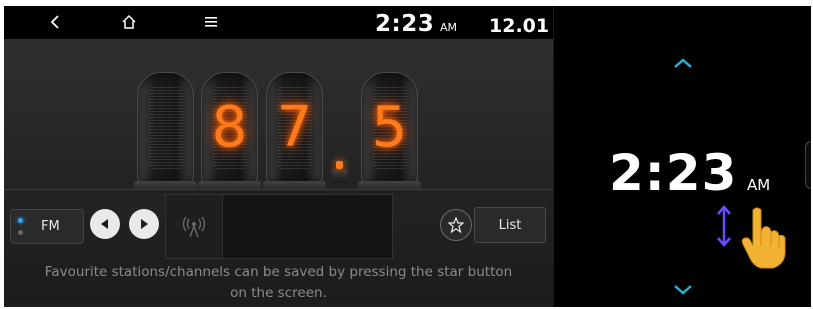 This screenshot has height=309, width=813. Describe the element at coordinates (724, 226) in the screenshot. I see `swipe-up-down-icon` at that location.